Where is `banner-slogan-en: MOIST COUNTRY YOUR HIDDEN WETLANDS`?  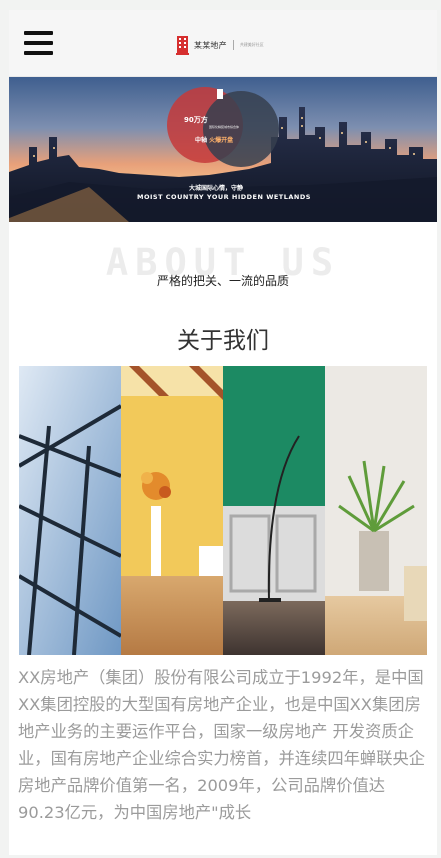
banner-slogan-en: MOIST COUNTRY YOUR HIDDEN WETLANDS is located at coordinates (224, 197).